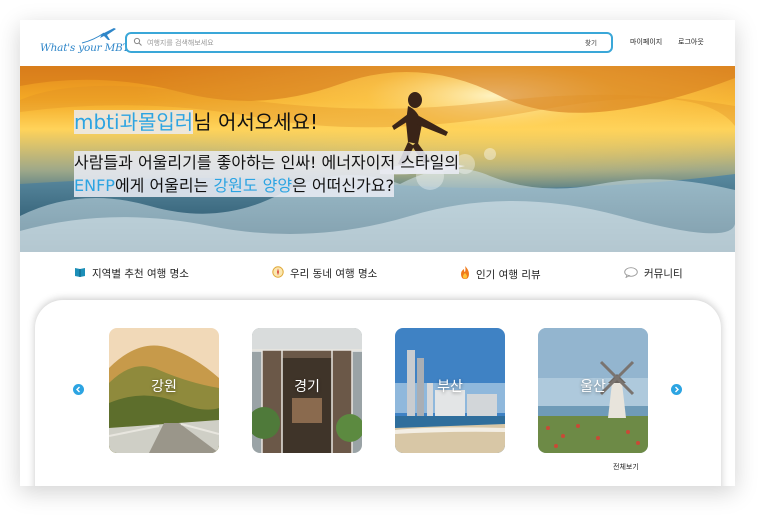  What do you see at coordinates (137, 41) in the screenshot?
I see `search-icon` at bounding box center [137, 41].